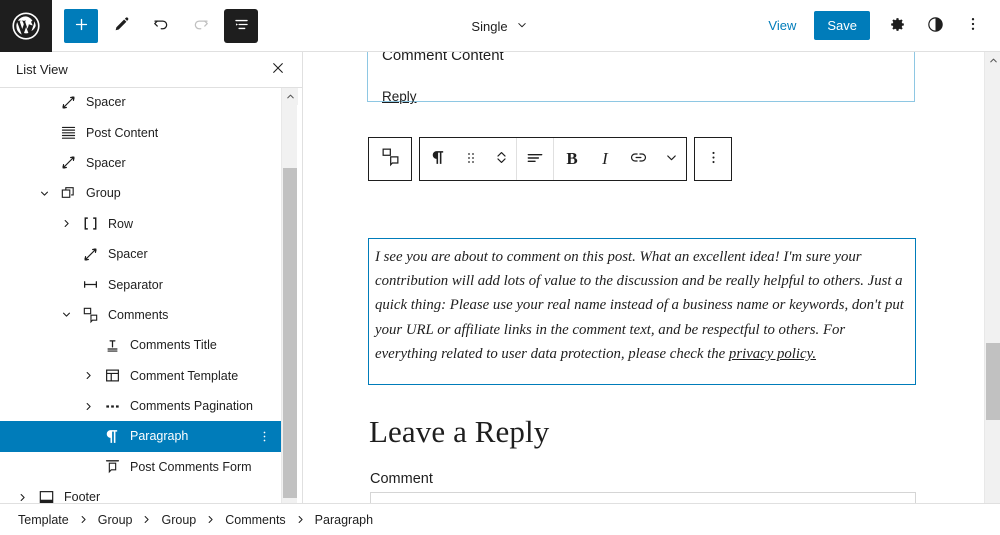 This screenshot has height=535, width=1000. Describe the element at coordinates (264, 436) in the screenshot. I see `list-view-item-options-button` at that location.